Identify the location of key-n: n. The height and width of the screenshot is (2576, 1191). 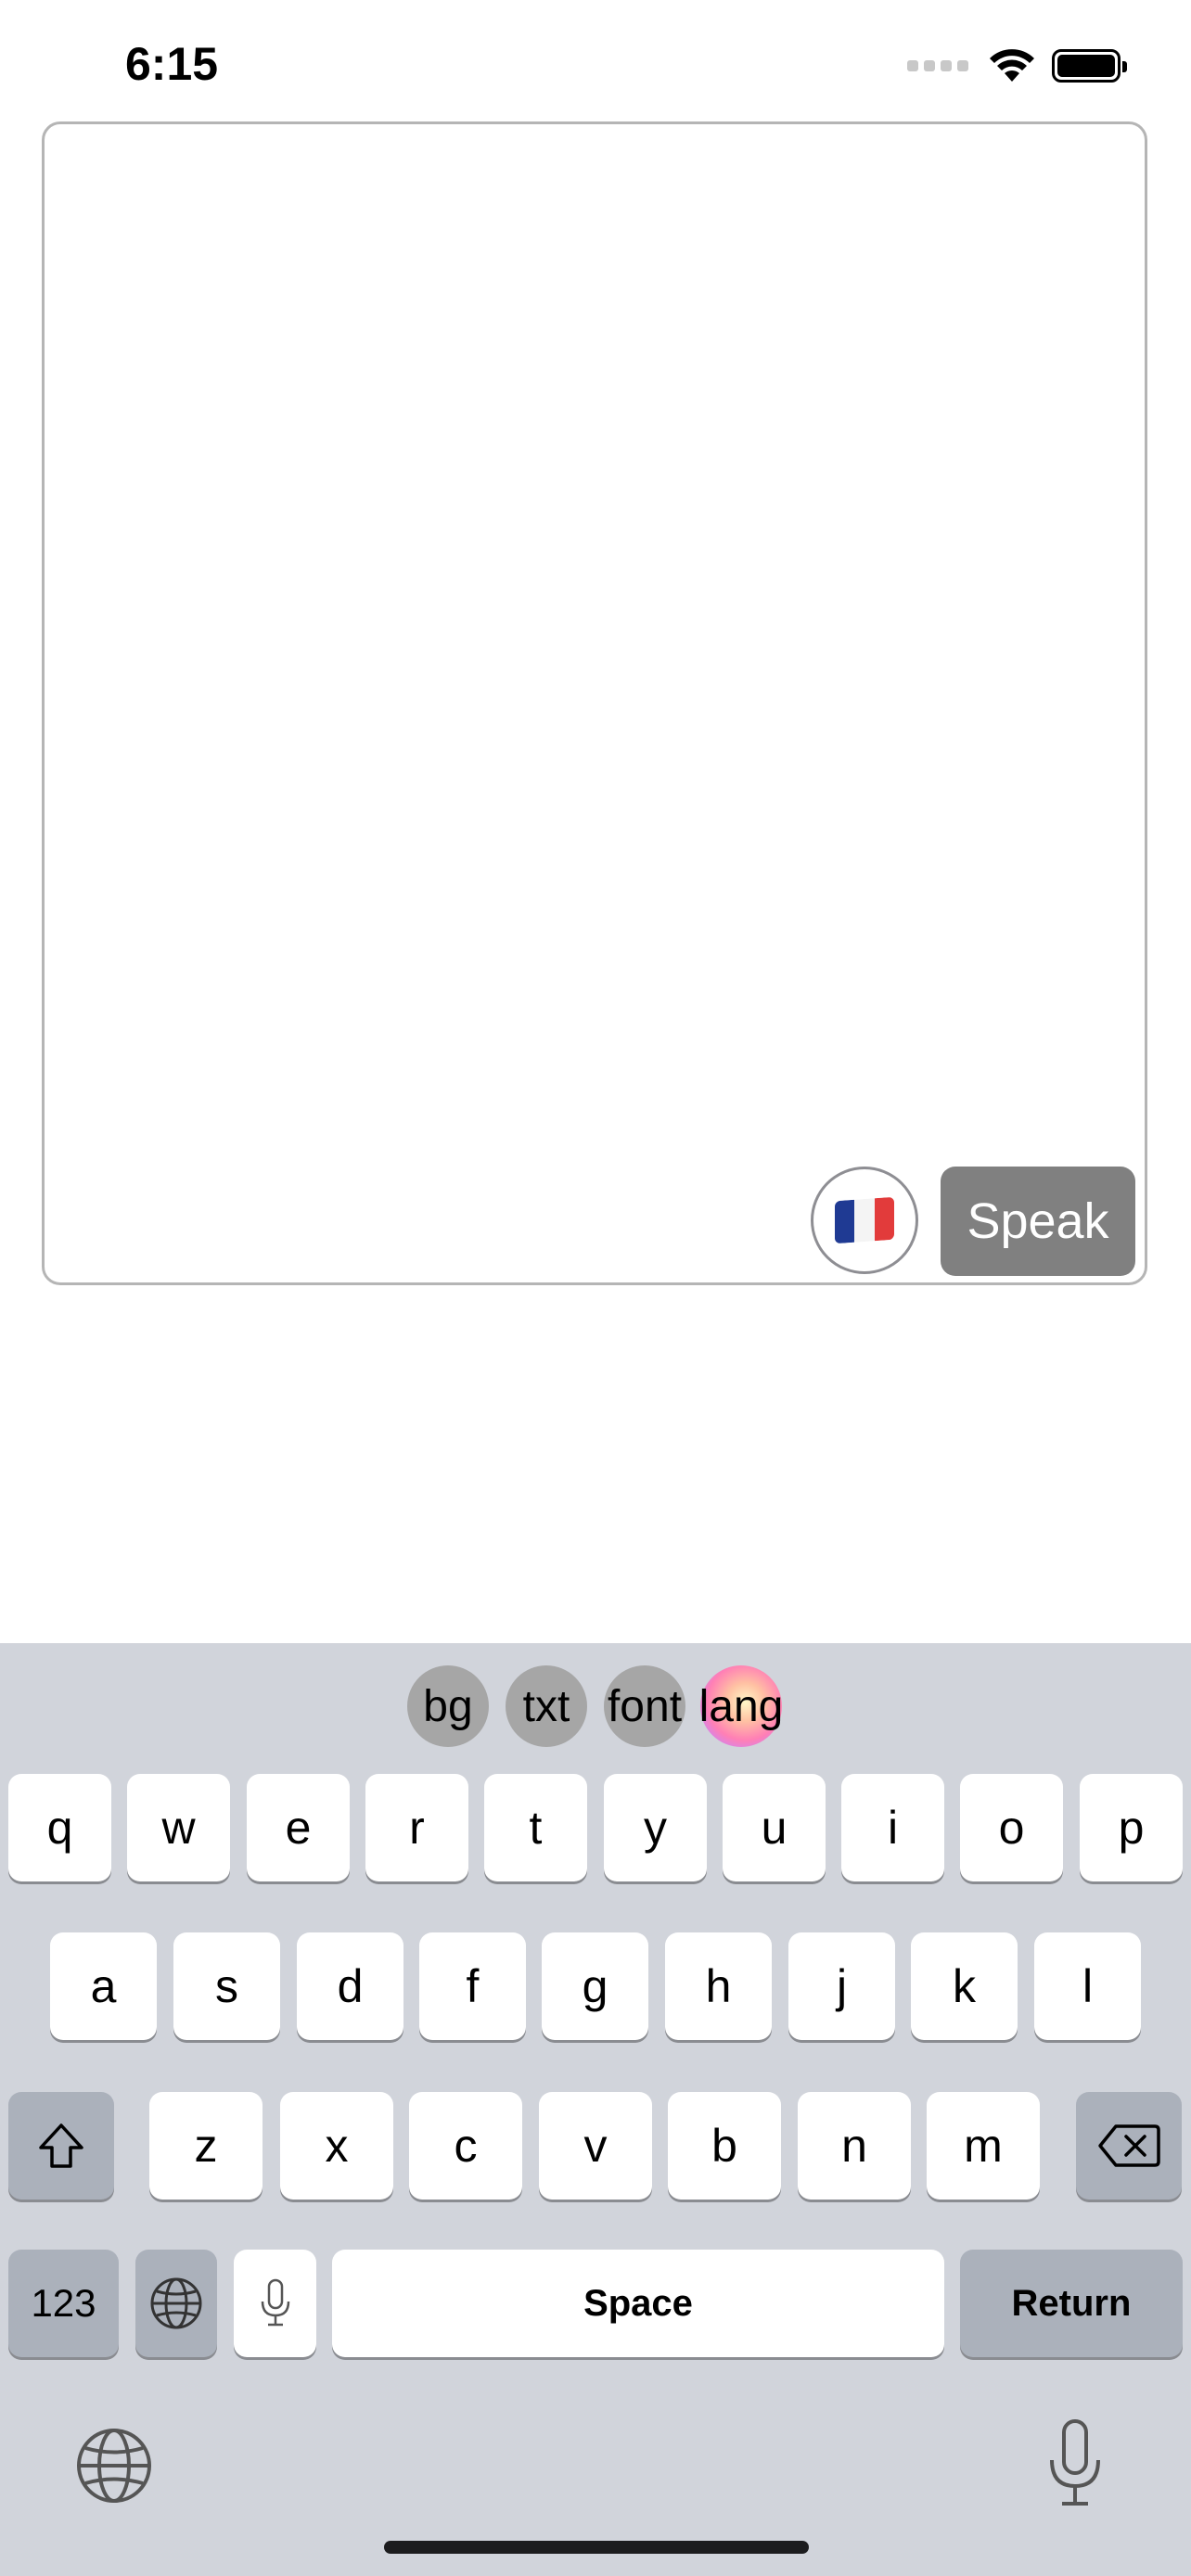
(855, 2146).